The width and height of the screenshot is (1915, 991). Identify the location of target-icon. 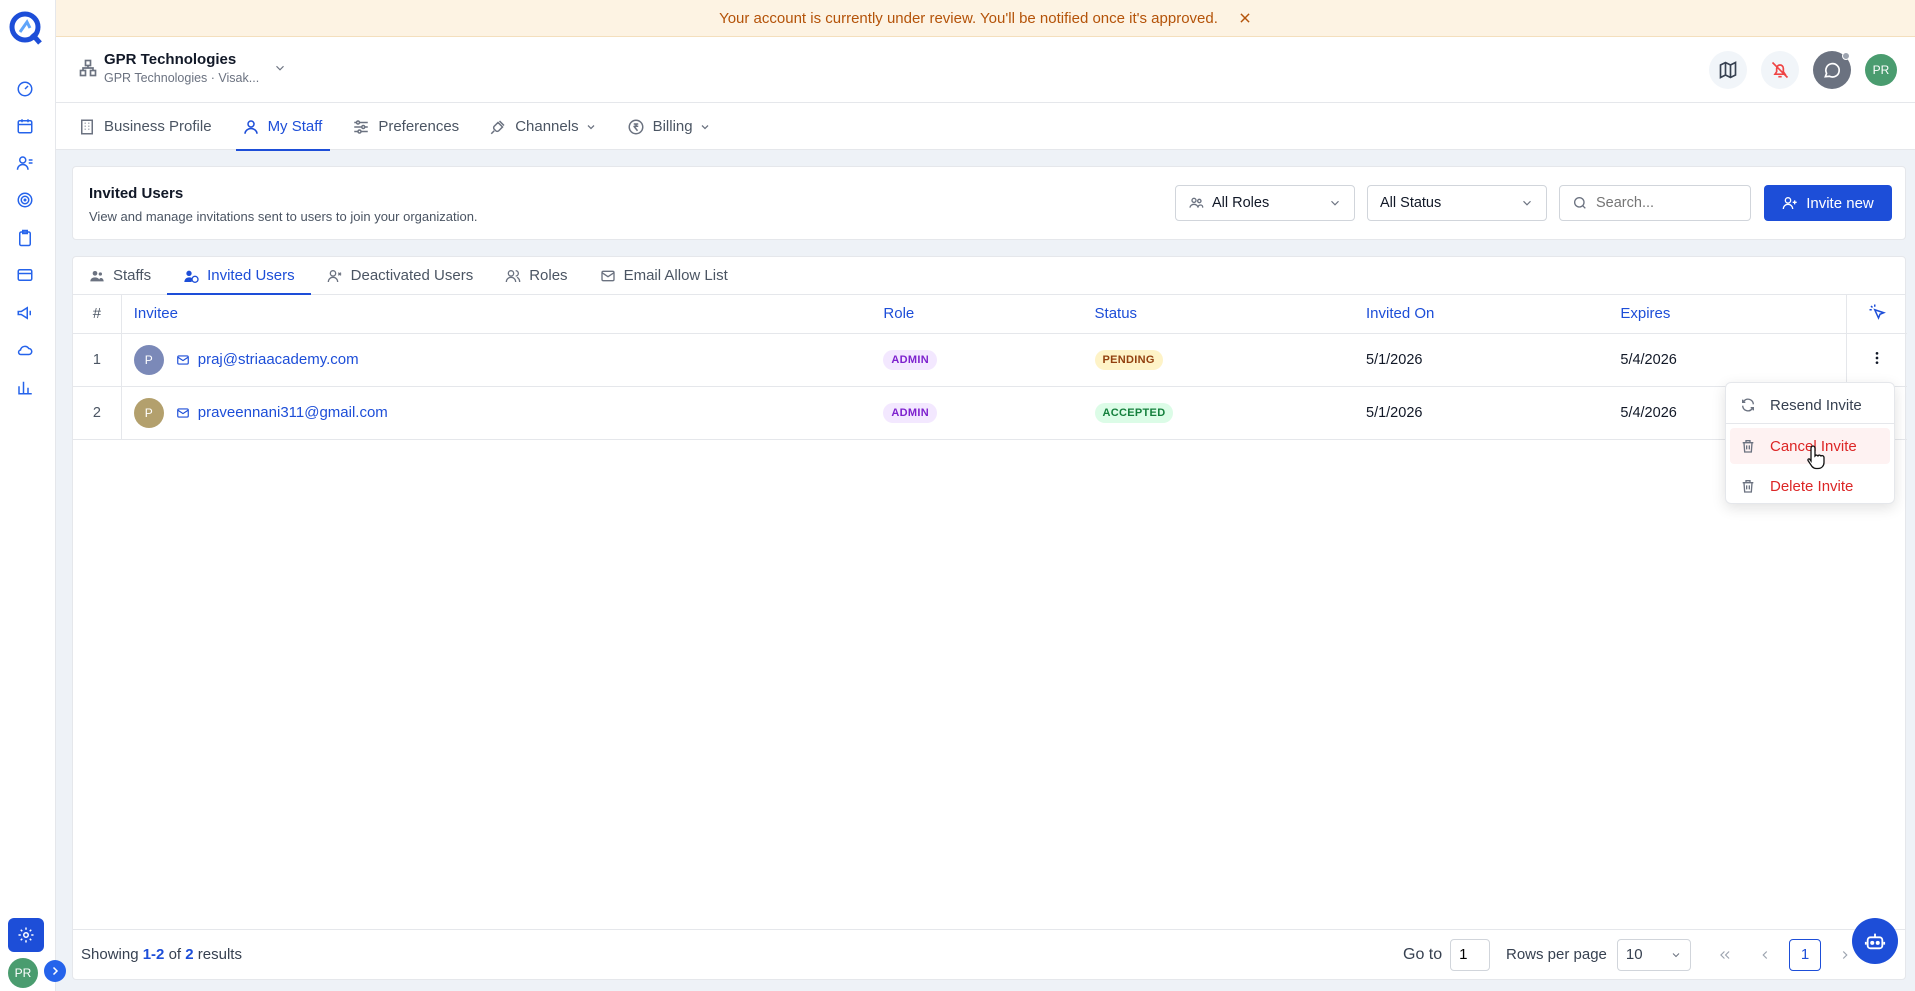
(25, 200).